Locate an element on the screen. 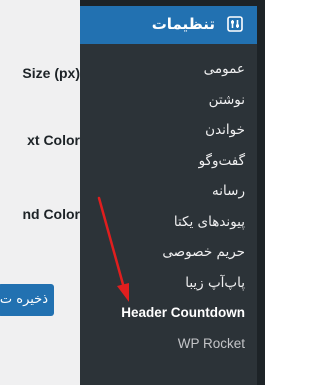  submenu-item-media: رسانه is located at coordinates (168, 191).